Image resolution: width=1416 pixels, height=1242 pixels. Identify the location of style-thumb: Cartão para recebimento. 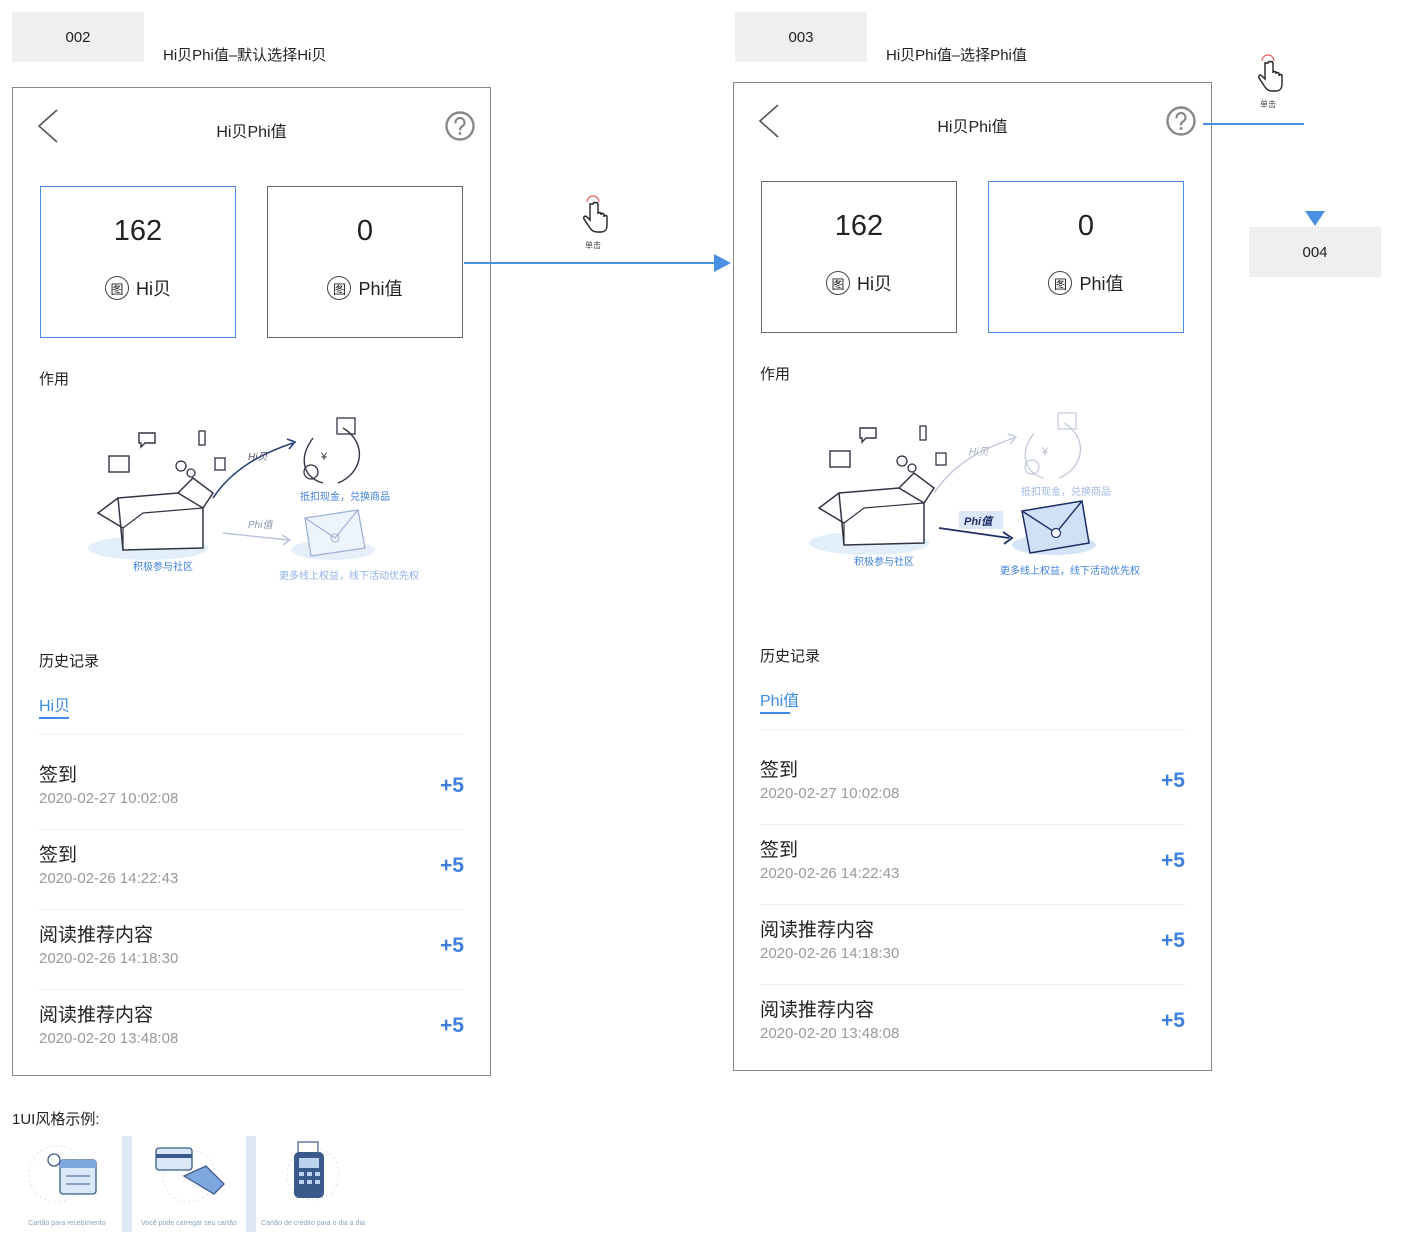
(67, 1184).